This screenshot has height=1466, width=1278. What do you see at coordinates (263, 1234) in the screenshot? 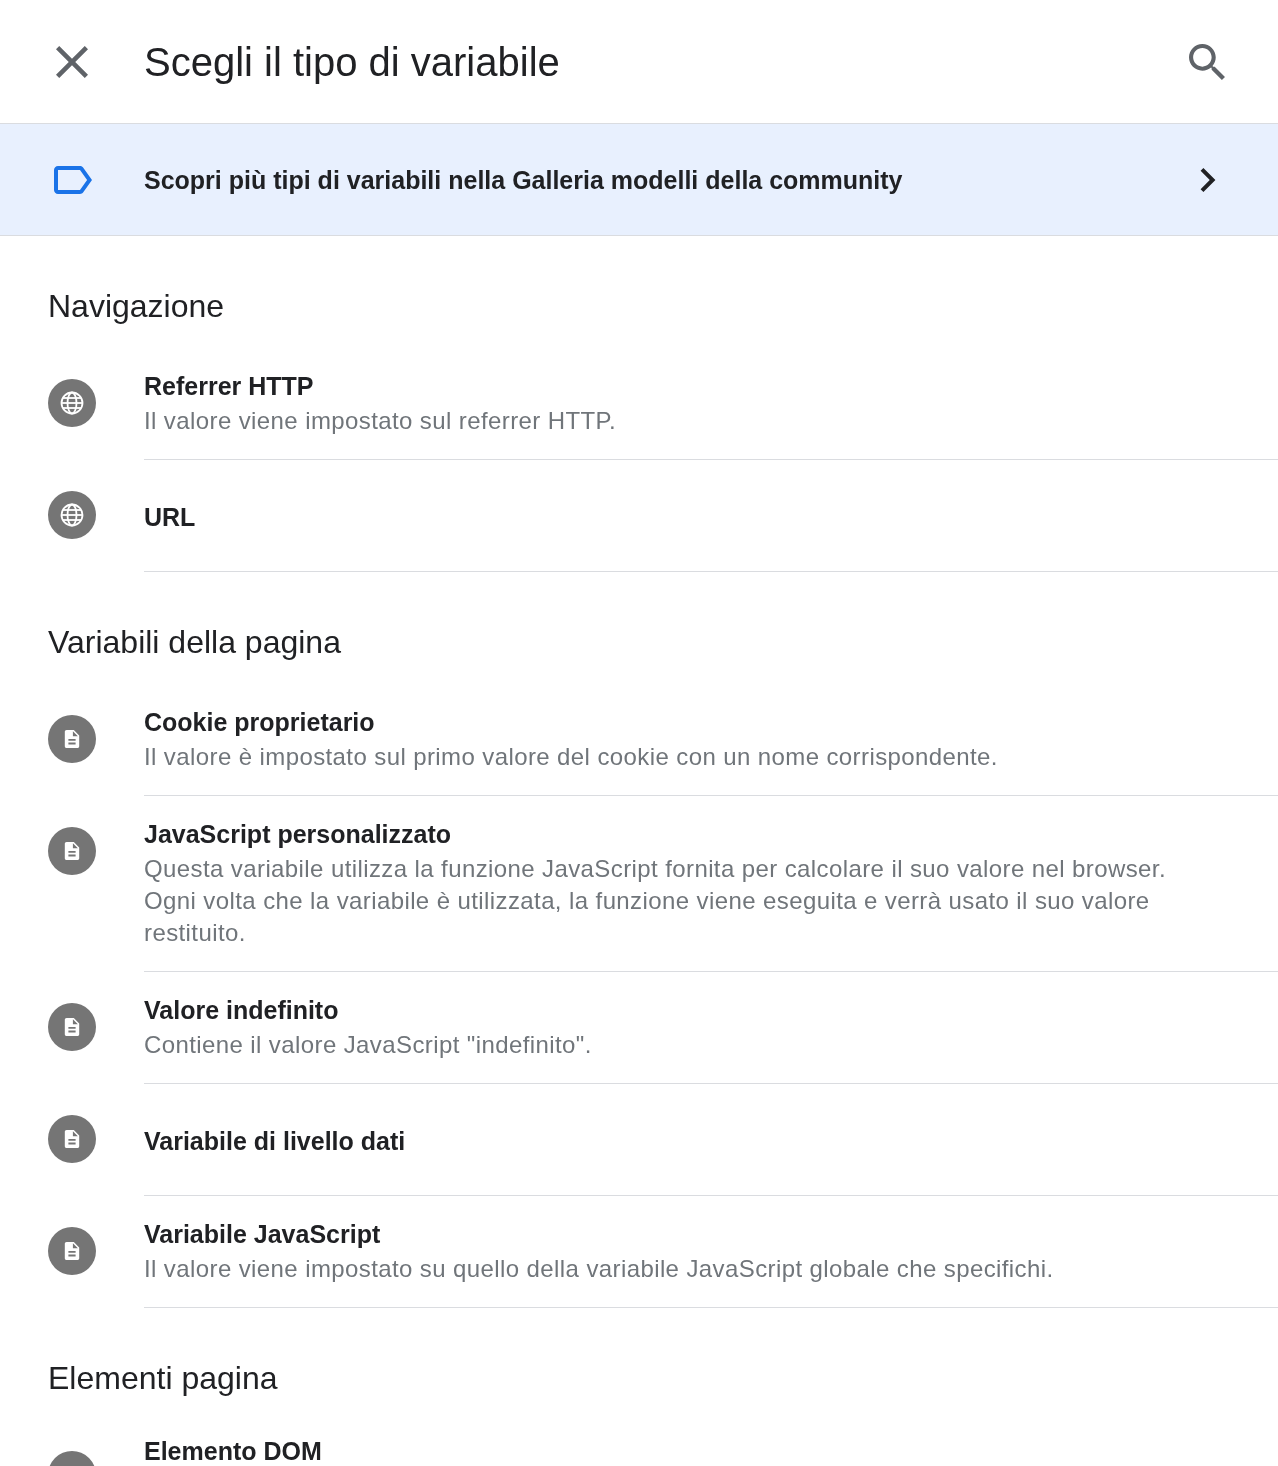
I see `option-title: Variabile JavaScript` at bounding box center [263, 1234].